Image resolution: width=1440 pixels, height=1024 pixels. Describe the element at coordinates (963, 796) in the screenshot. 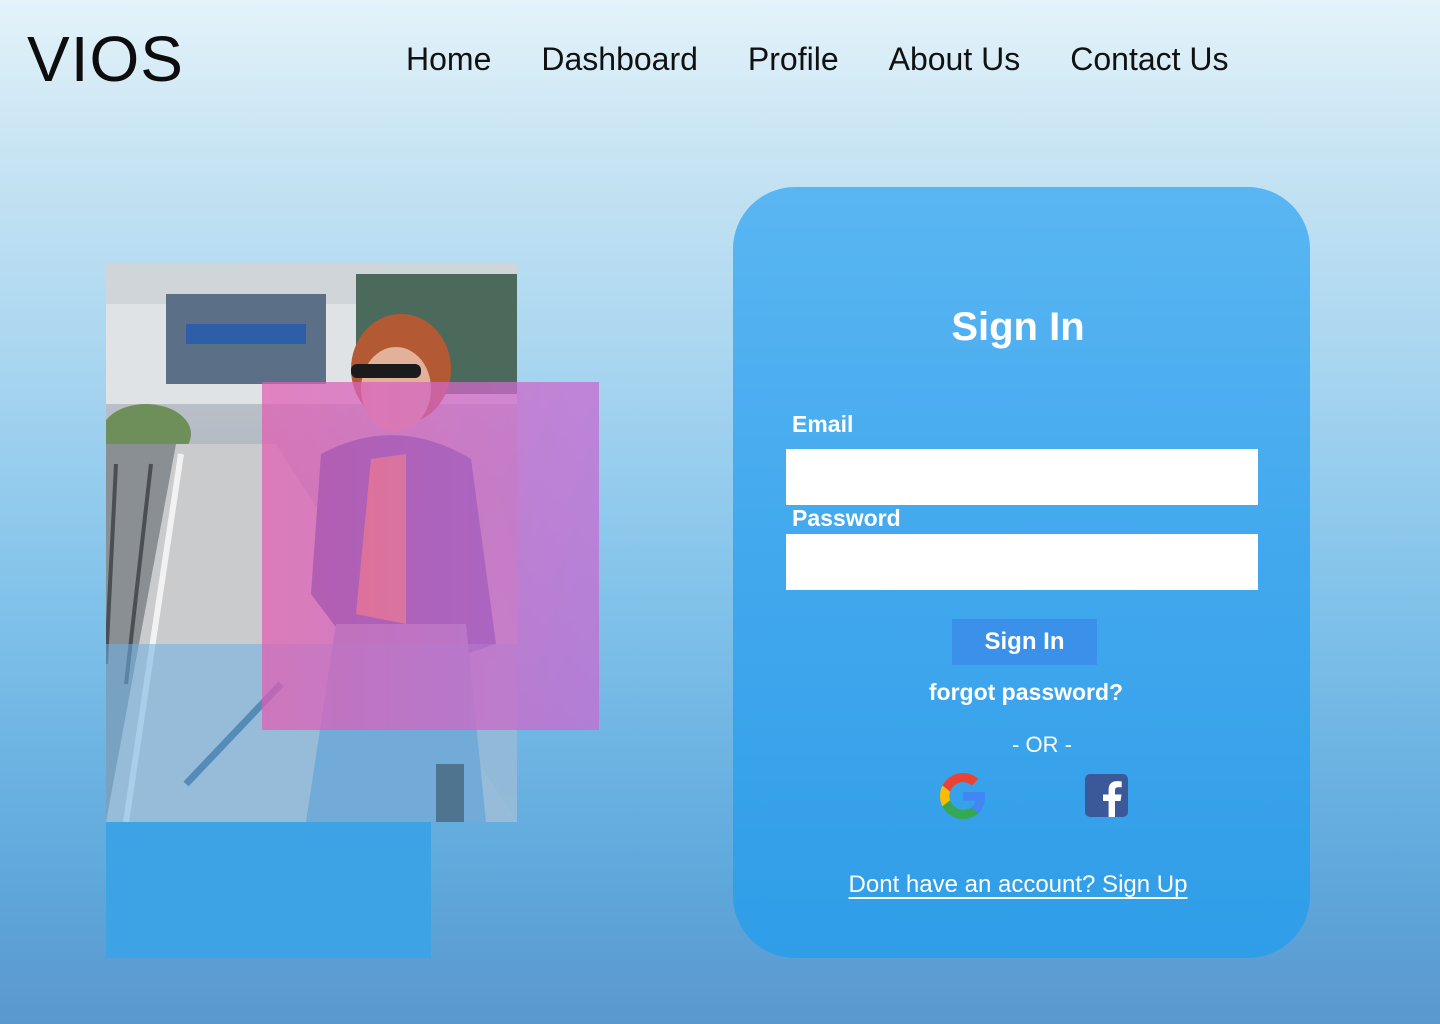

I see `google-icon` at that location.